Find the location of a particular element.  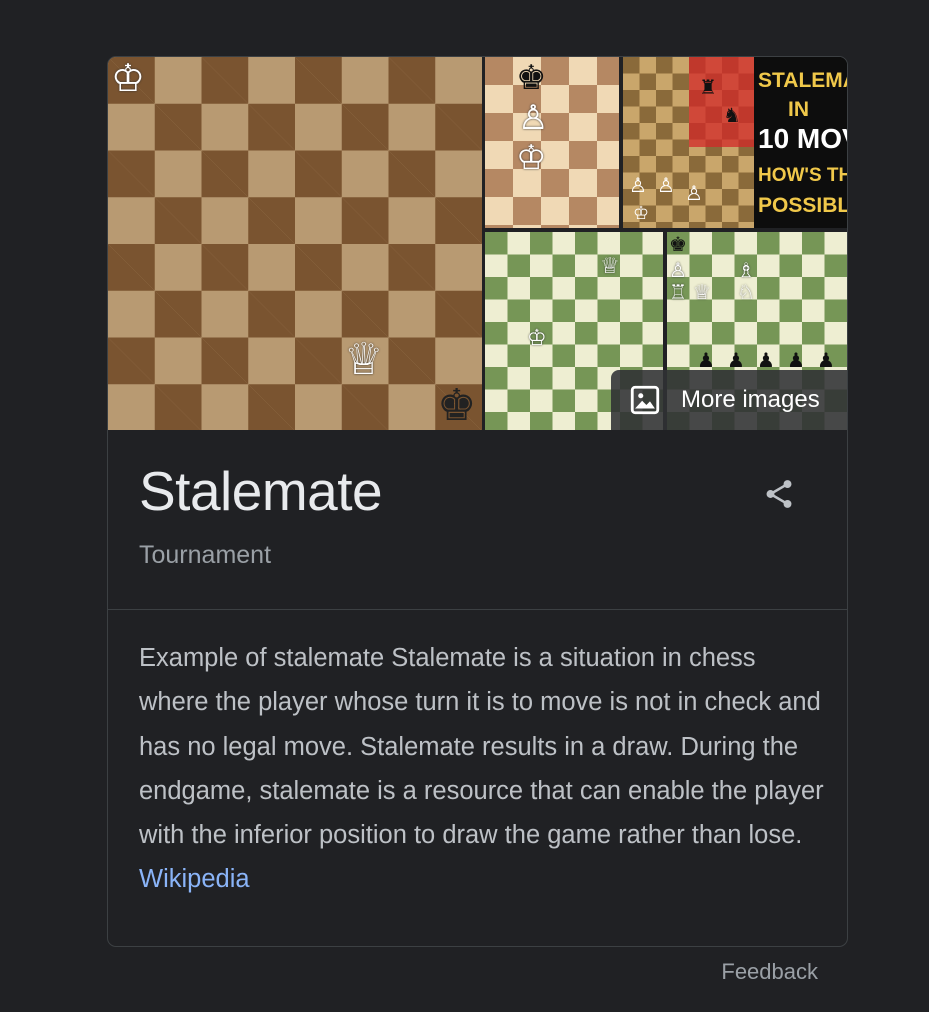

white-pawn-piece: ♙ is located at coordinates (533, 118).